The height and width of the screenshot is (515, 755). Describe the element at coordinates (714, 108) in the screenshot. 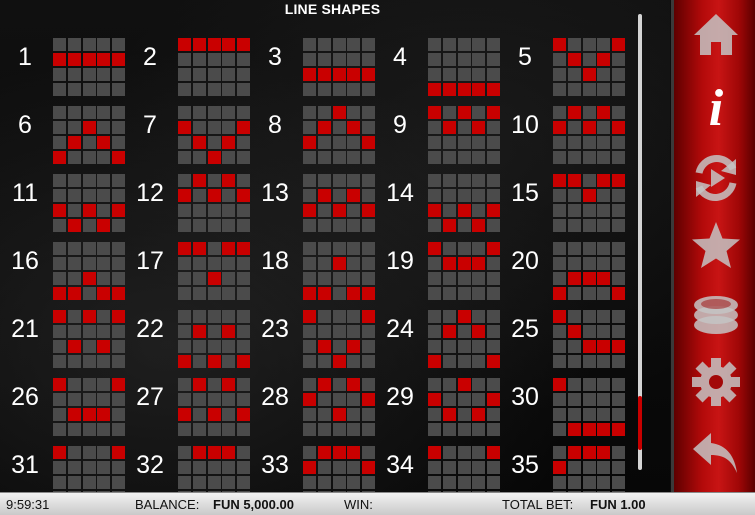

I see `info-button: i` at that location.